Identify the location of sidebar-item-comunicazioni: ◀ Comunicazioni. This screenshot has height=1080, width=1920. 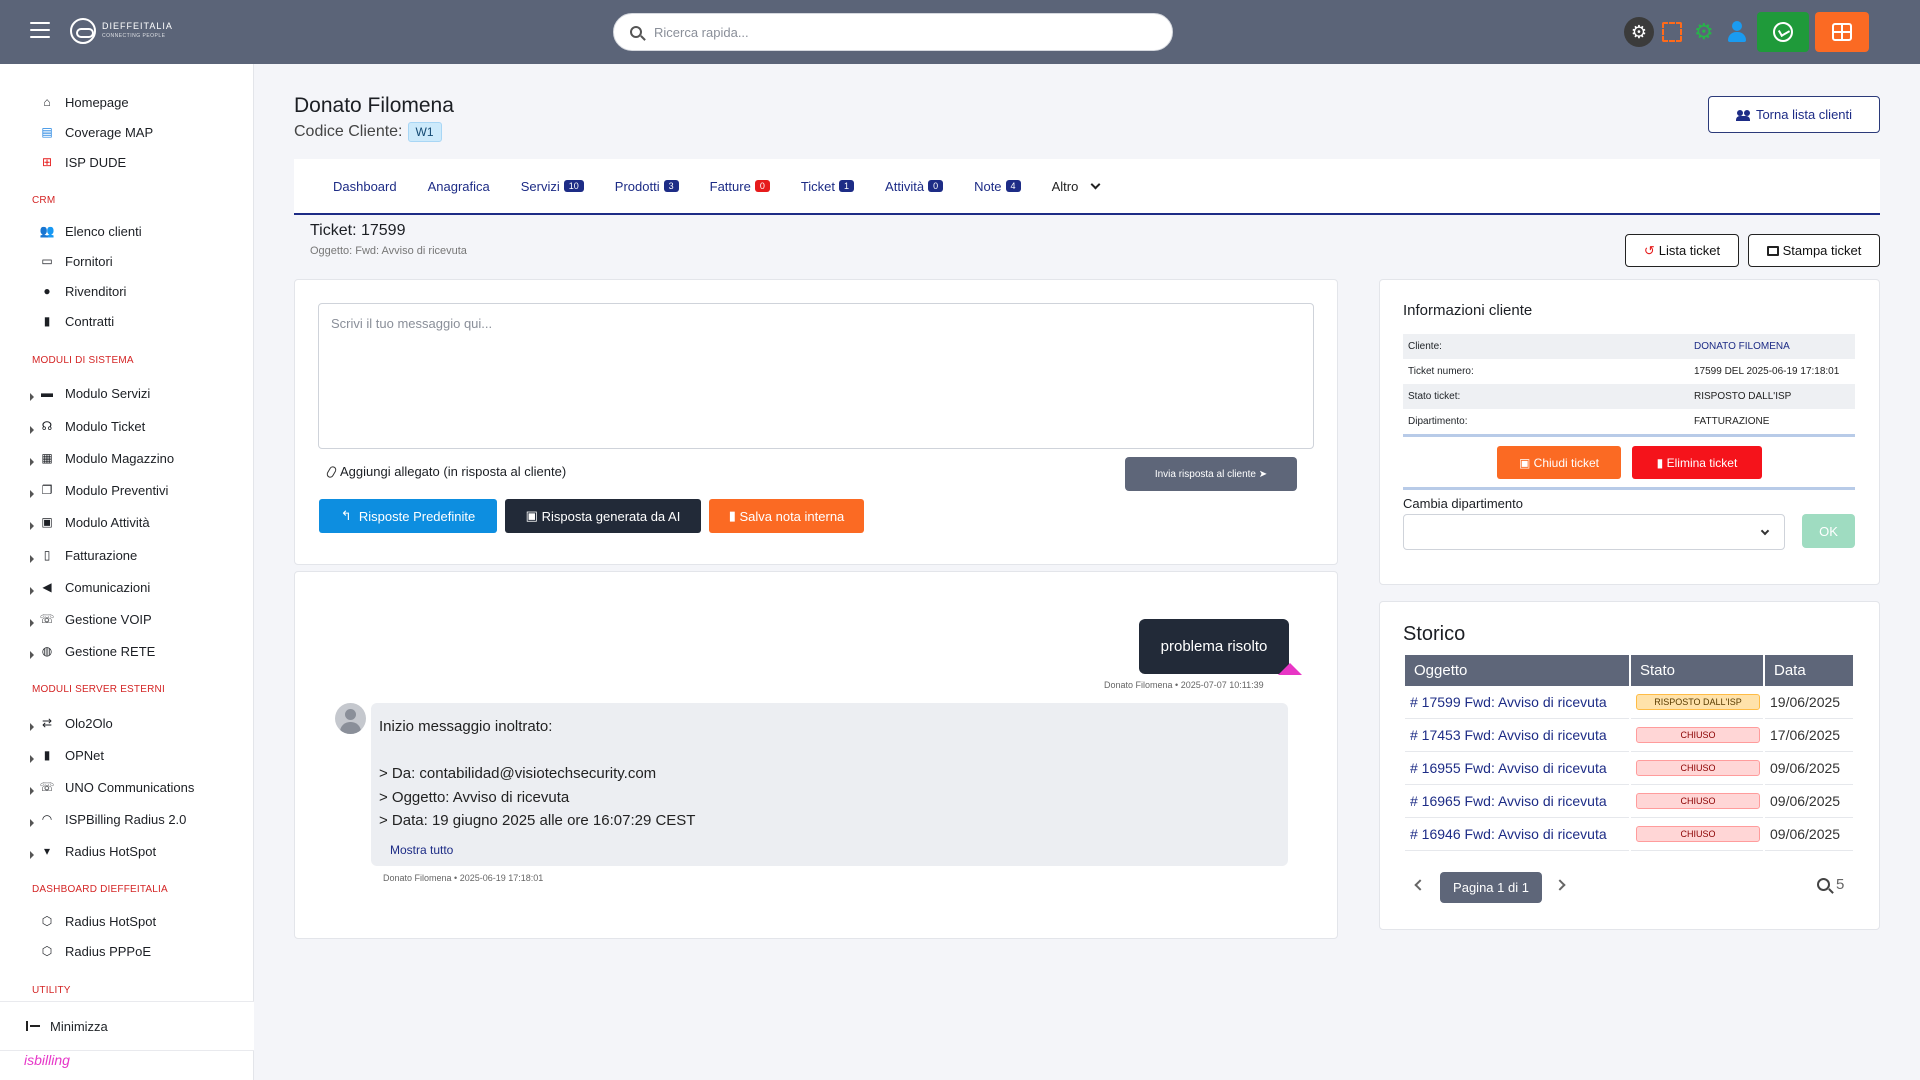
(95, 587).